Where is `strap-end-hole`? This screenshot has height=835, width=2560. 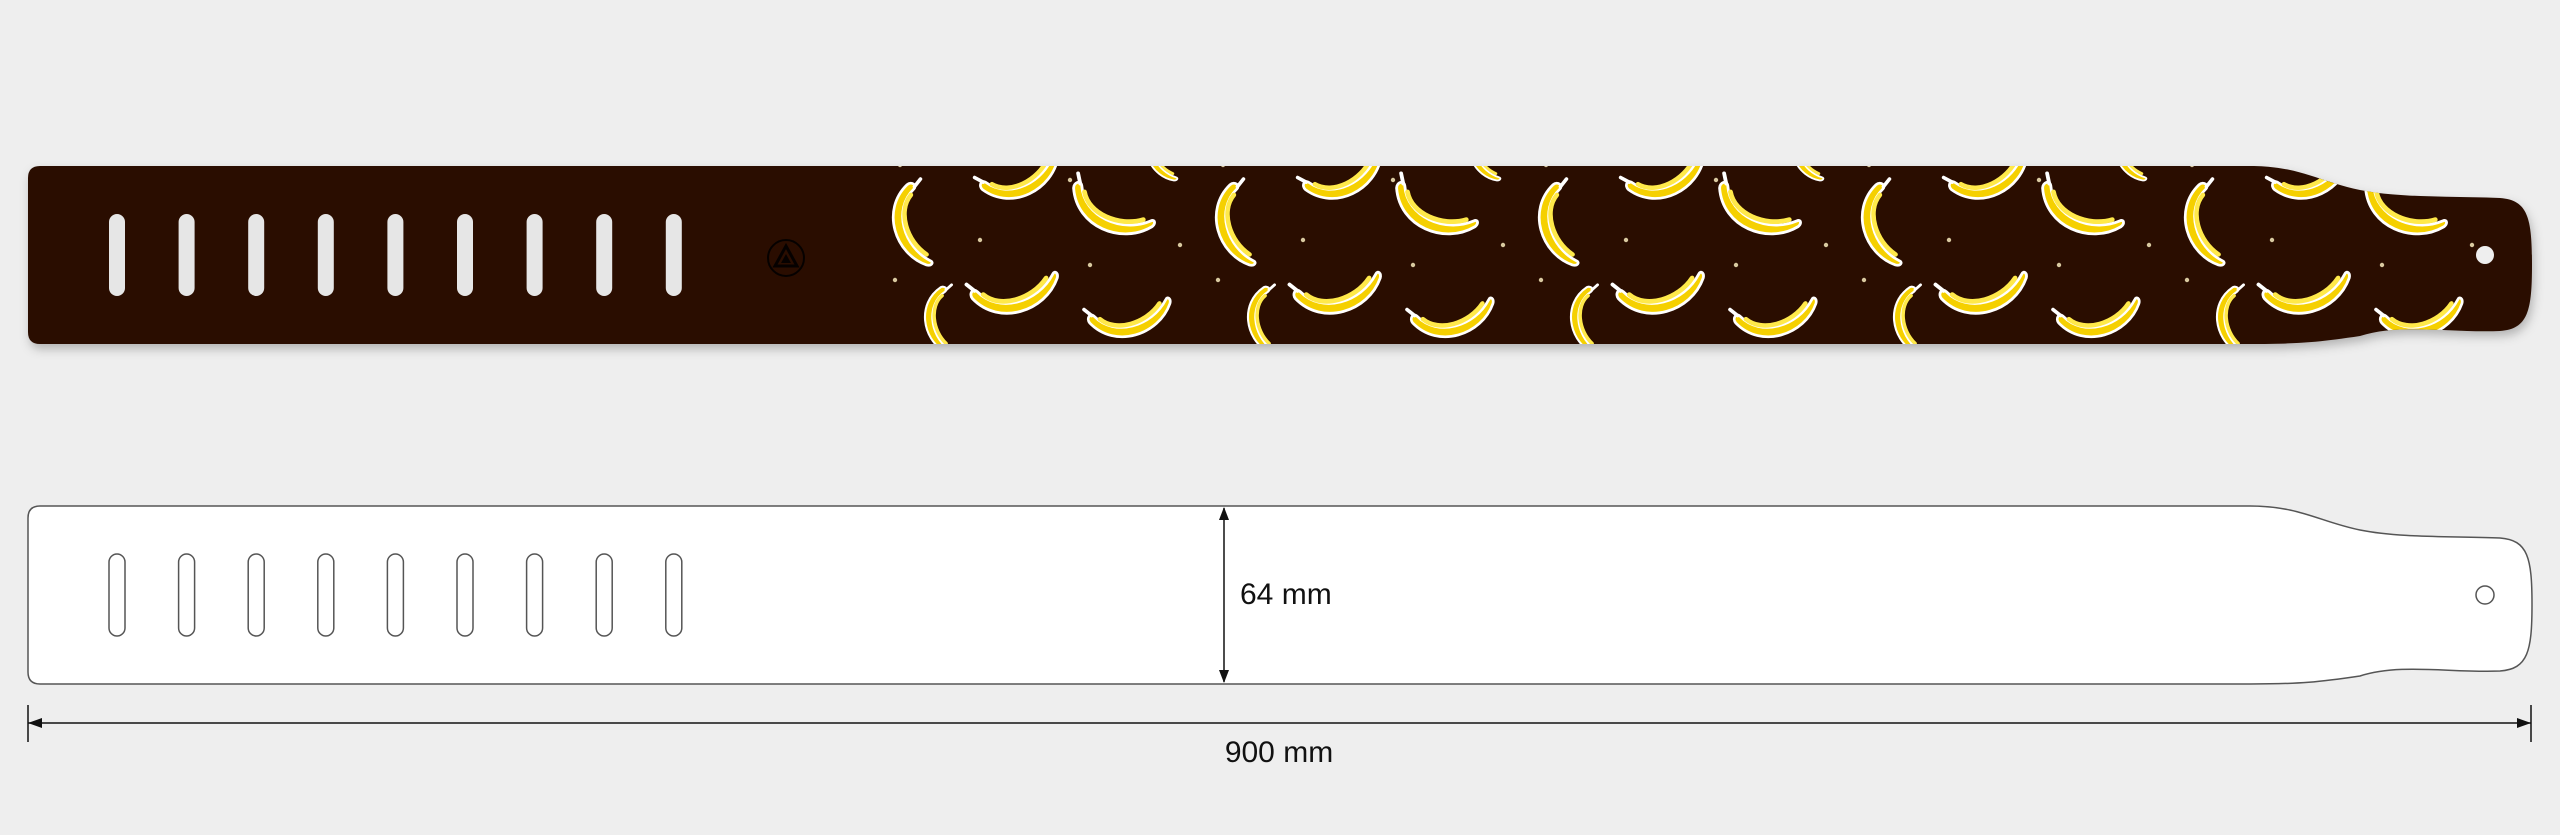
strap-end-hole is located at coordinates (2485, 255).